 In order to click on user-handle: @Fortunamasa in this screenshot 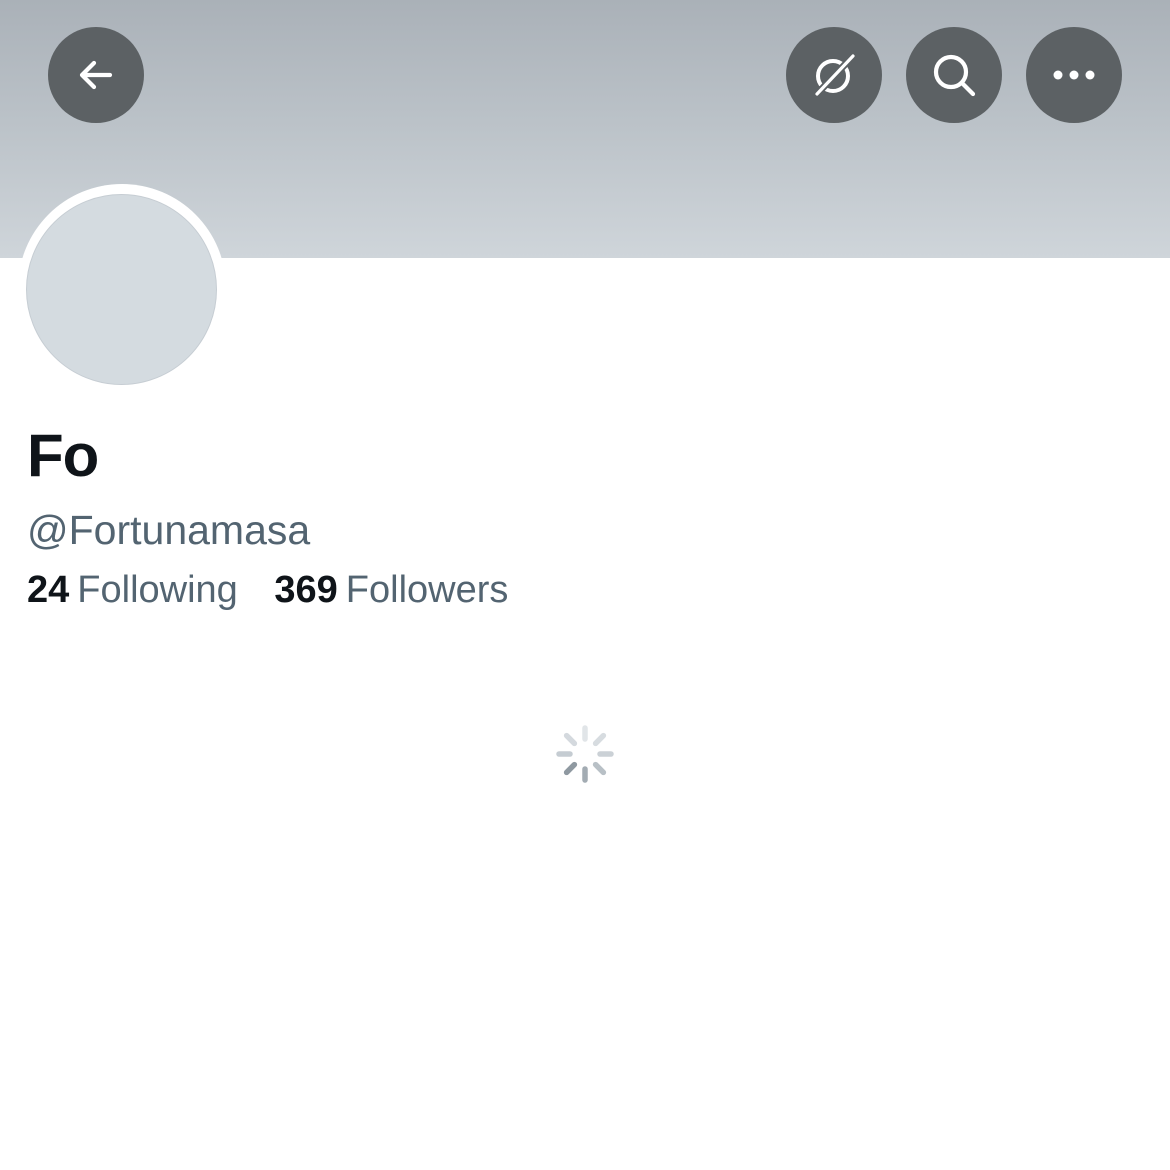, I will do `click(169, 530)`.